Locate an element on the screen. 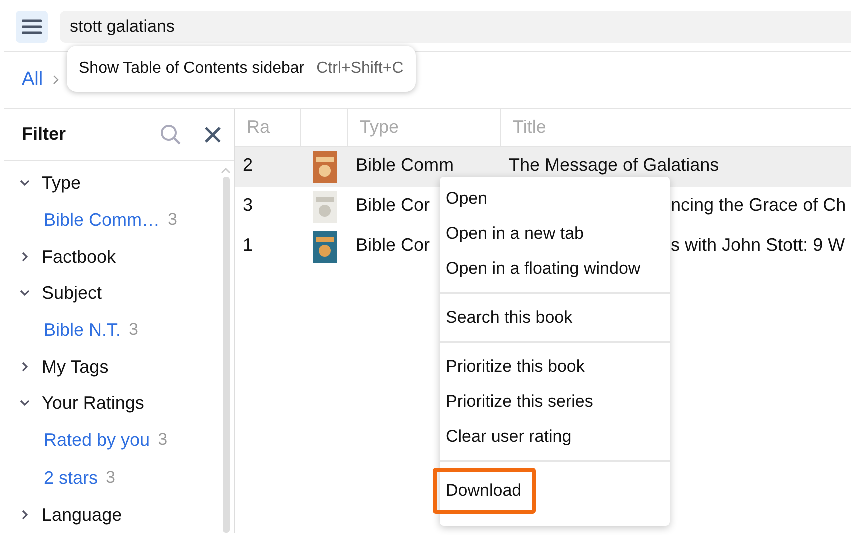  table-cell: 1 is located at coordinates (268, 247).